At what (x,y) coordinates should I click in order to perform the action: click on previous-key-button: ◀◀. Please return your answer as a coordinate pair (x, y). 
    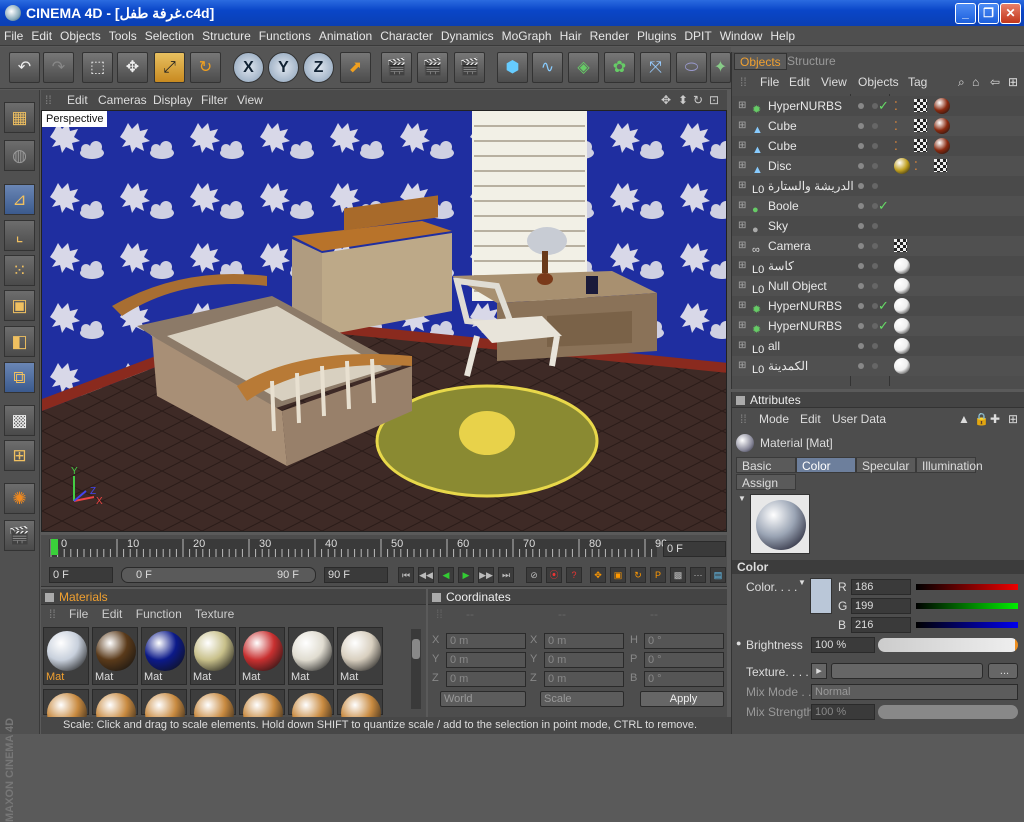
    Looking at the image, I should click on (426, 575).